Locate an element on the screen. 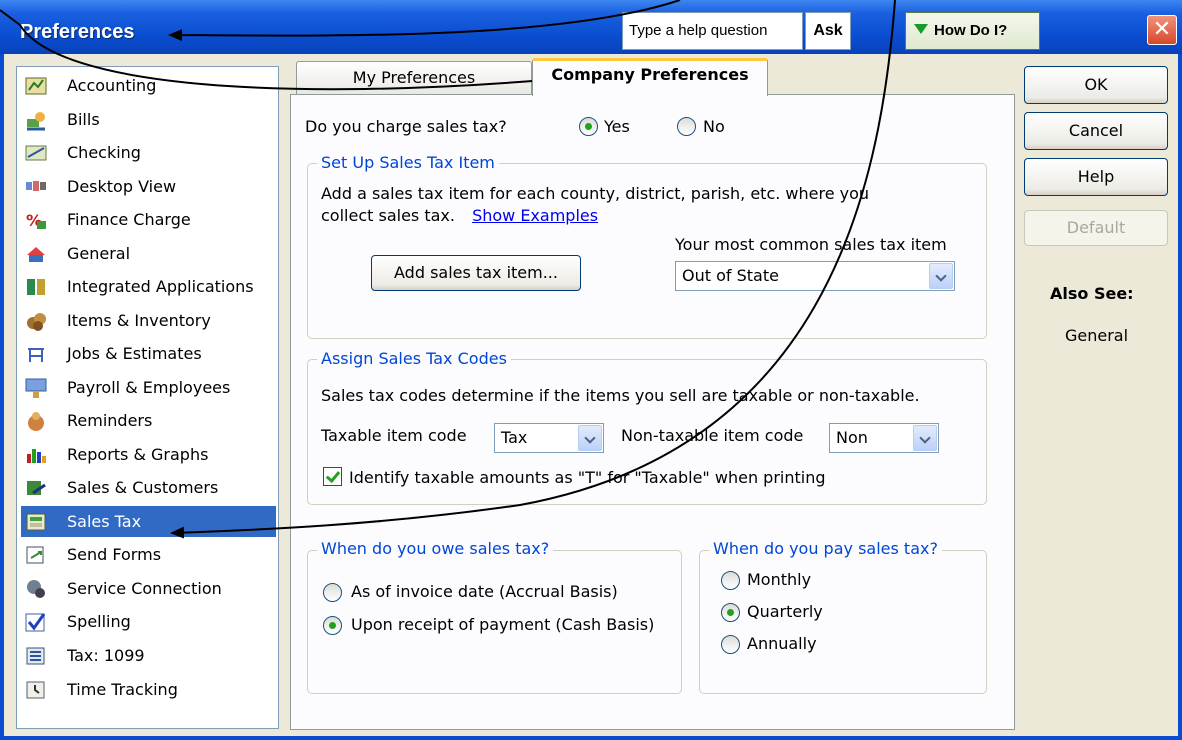  sidebar-item-label: Tax: 1099 is located at coordinates (106, 655).